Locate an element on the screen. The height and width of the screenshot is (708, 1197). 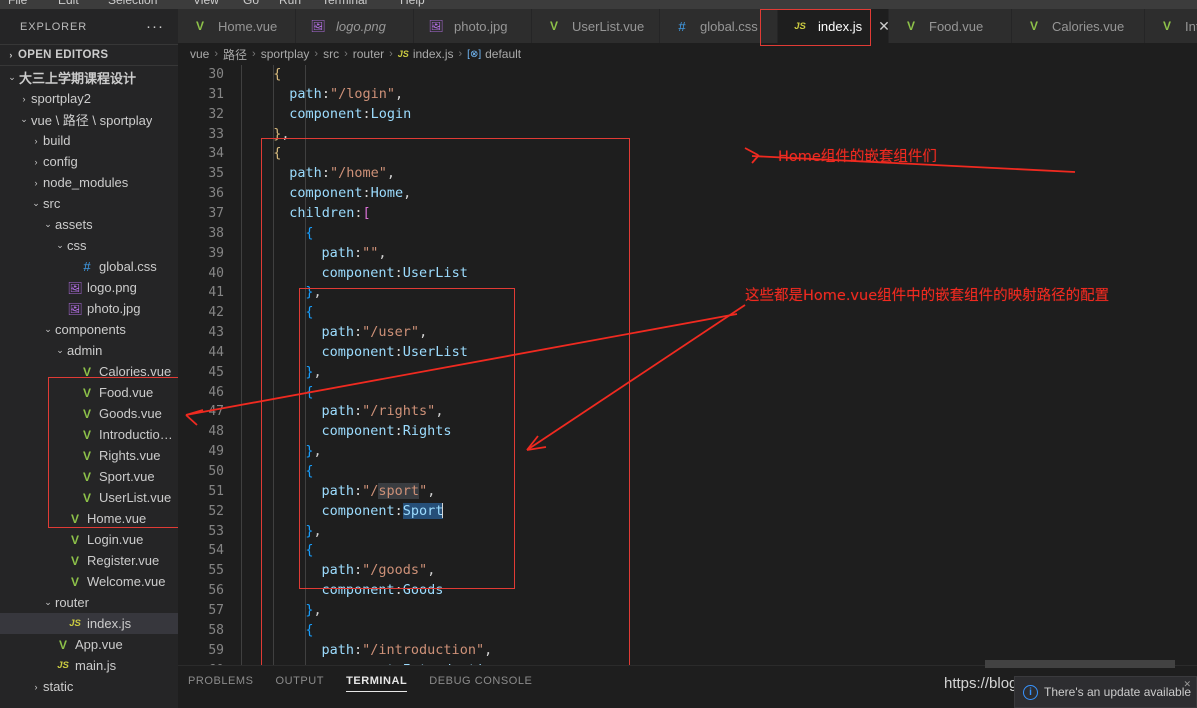
close-icon: ✕ is located at coordinates (1187, 684).